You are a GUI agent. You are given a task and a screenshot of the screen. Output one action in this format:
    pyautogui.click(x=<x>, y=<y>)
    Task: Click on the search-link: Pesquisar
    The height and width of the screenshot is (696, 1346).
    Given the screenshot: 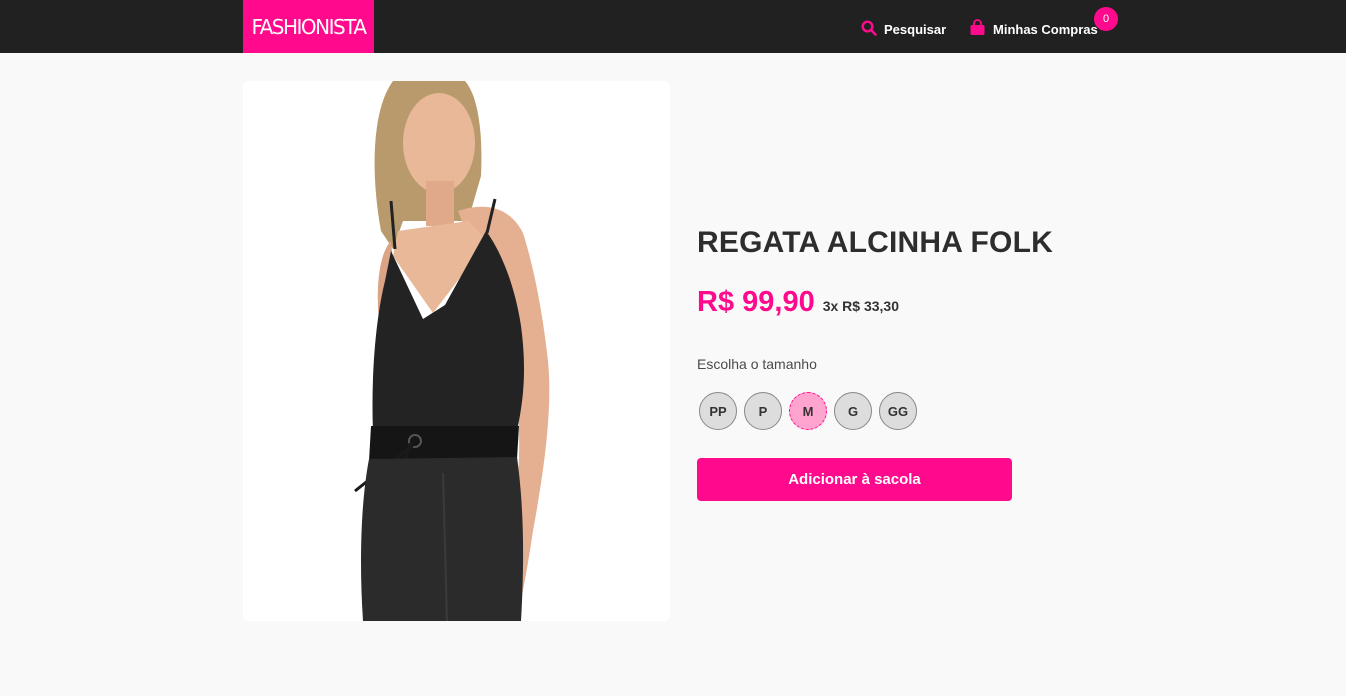 What is the action you would take?
    pyautogui.click(x=903, y=29)
    